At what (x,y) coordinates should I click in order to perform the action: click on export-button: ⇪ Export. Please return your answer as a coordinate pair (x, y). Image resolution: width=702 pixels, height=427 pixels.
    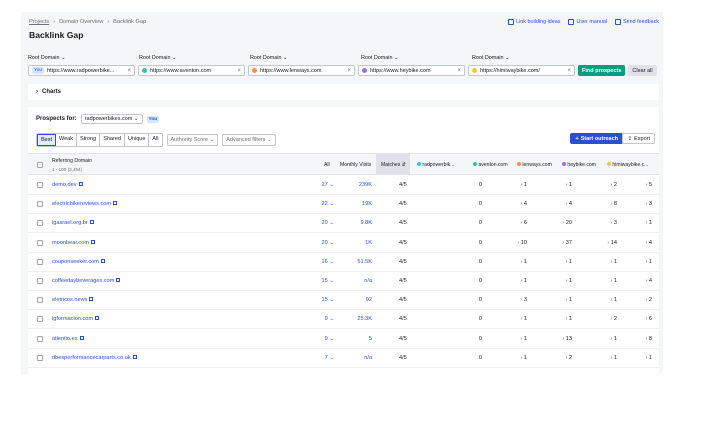
    Looking at the image, I should click on (638, 138).